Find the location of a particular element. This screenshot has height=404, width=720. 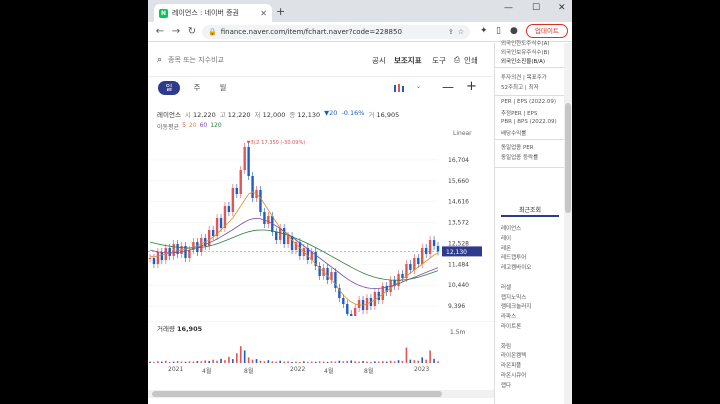

scale-toggle: Linear is located at coordinates (462, 133).